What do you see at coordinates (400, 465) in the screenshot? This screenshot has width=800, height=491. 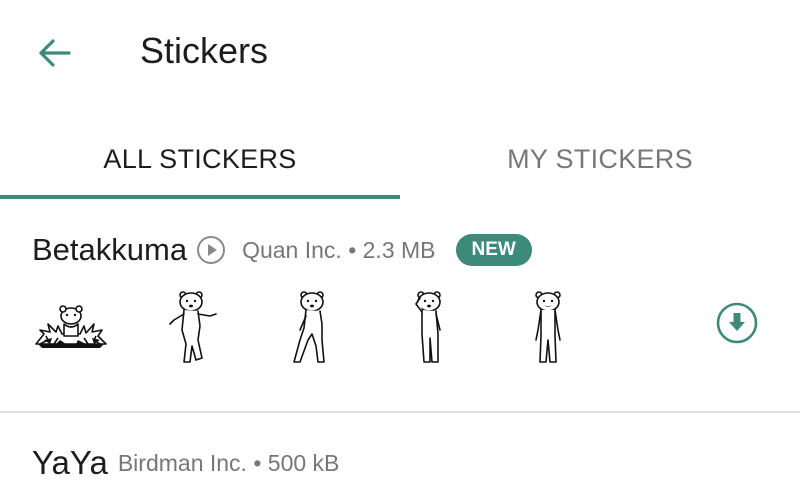 I see `sticker-pack-row: YaYa Birdman Inc. • 500 kB` at bounding box center [400, 465].